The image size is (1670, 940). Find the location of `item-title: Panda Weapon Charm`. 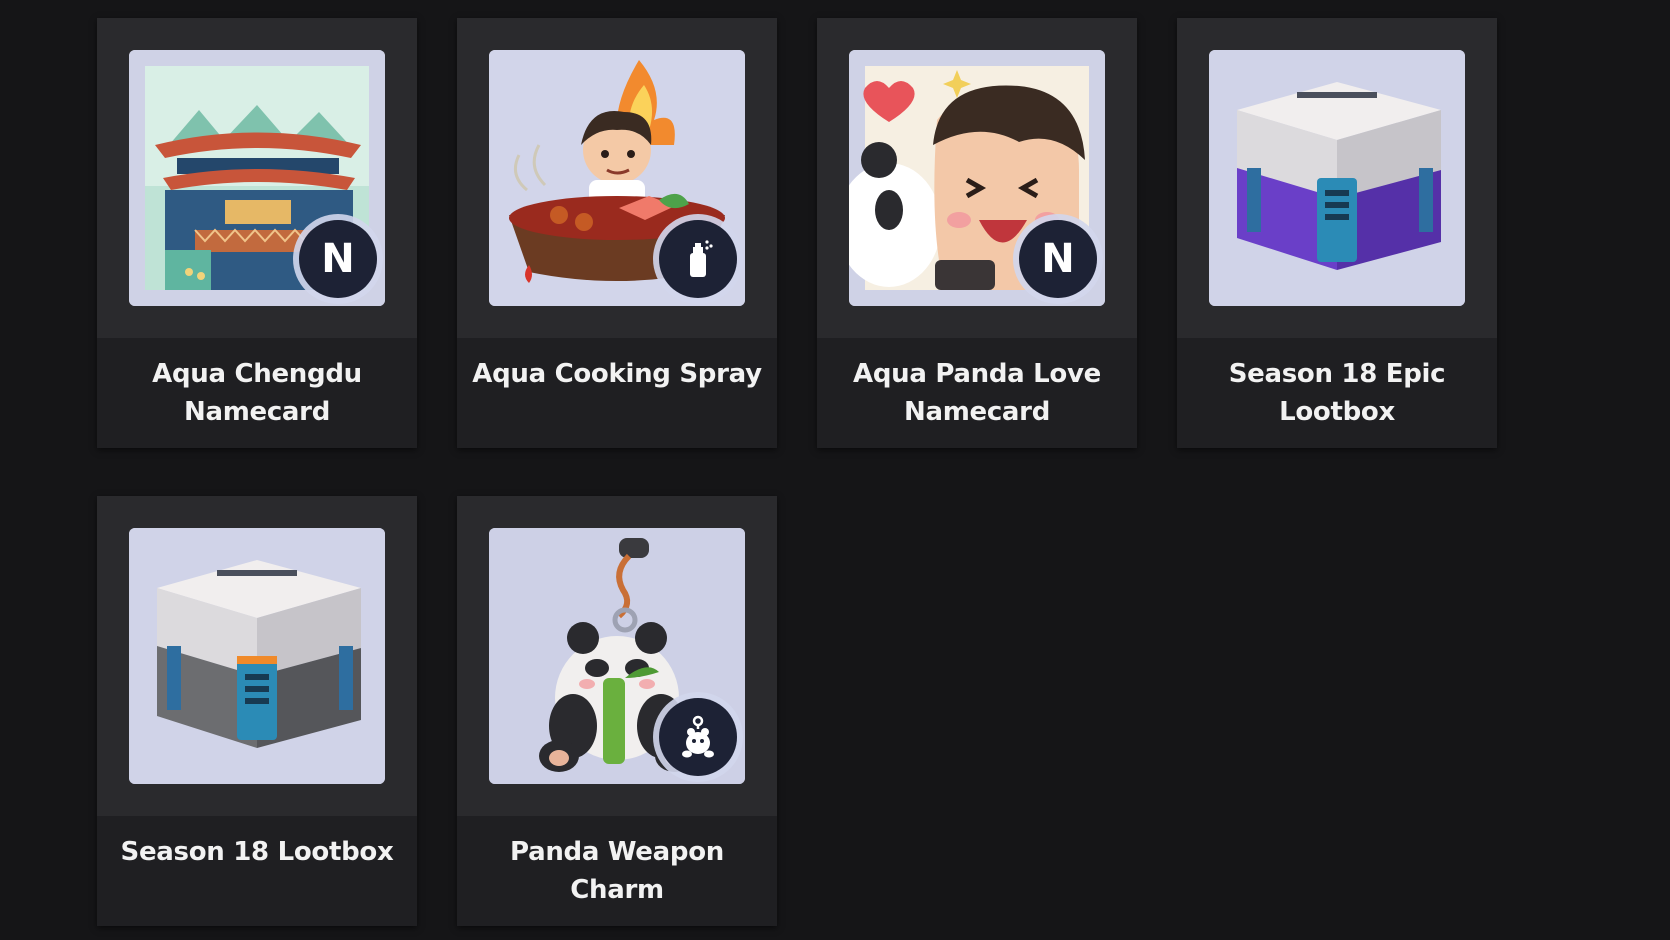

item-title: Panda Weapon Charm is located at coordinates (617, 871).